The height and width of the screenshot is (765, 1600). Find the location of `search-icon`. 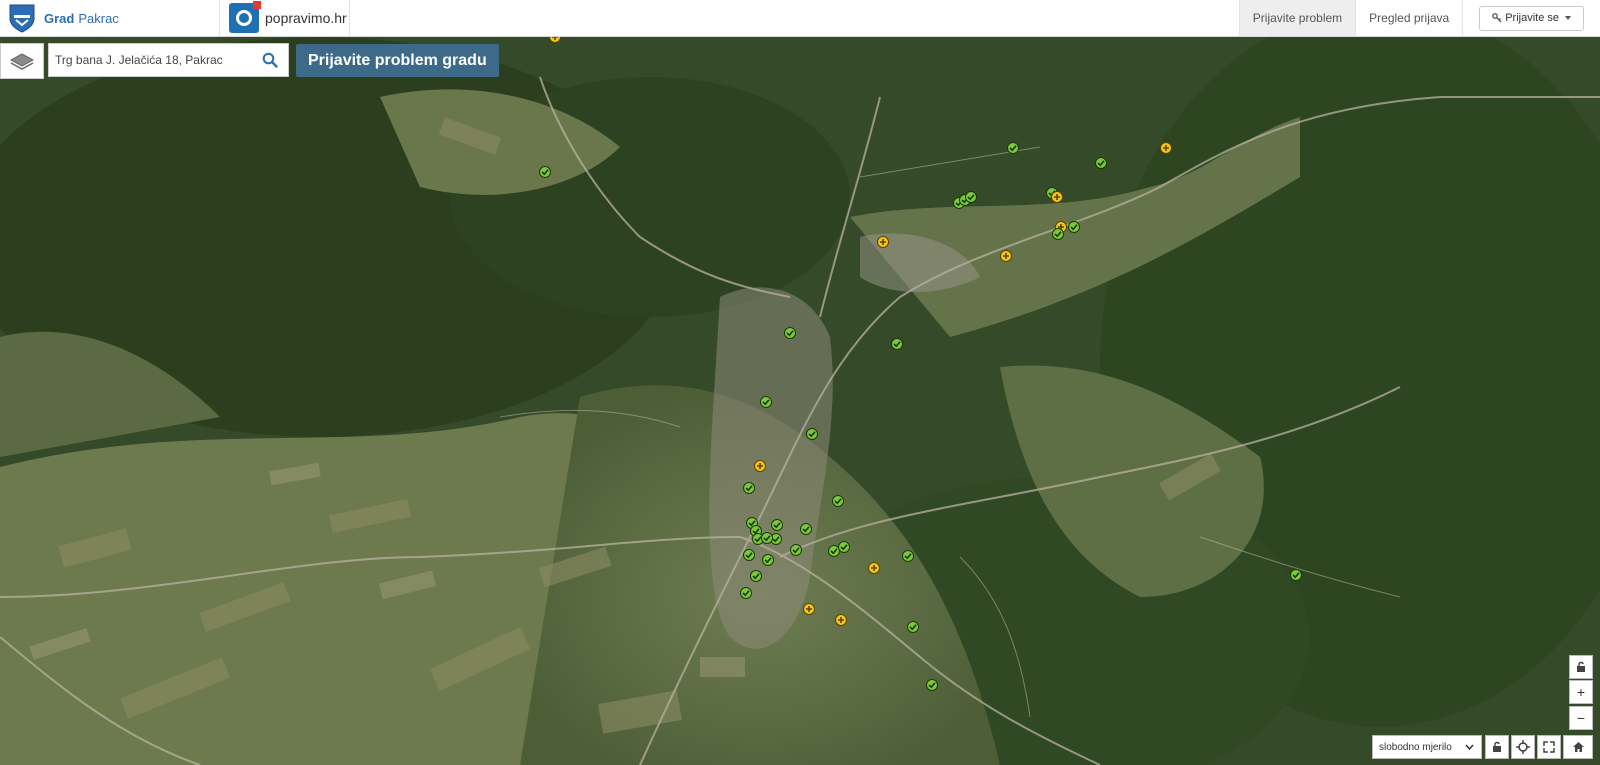

search-icon is located at coordinates (270, 60).